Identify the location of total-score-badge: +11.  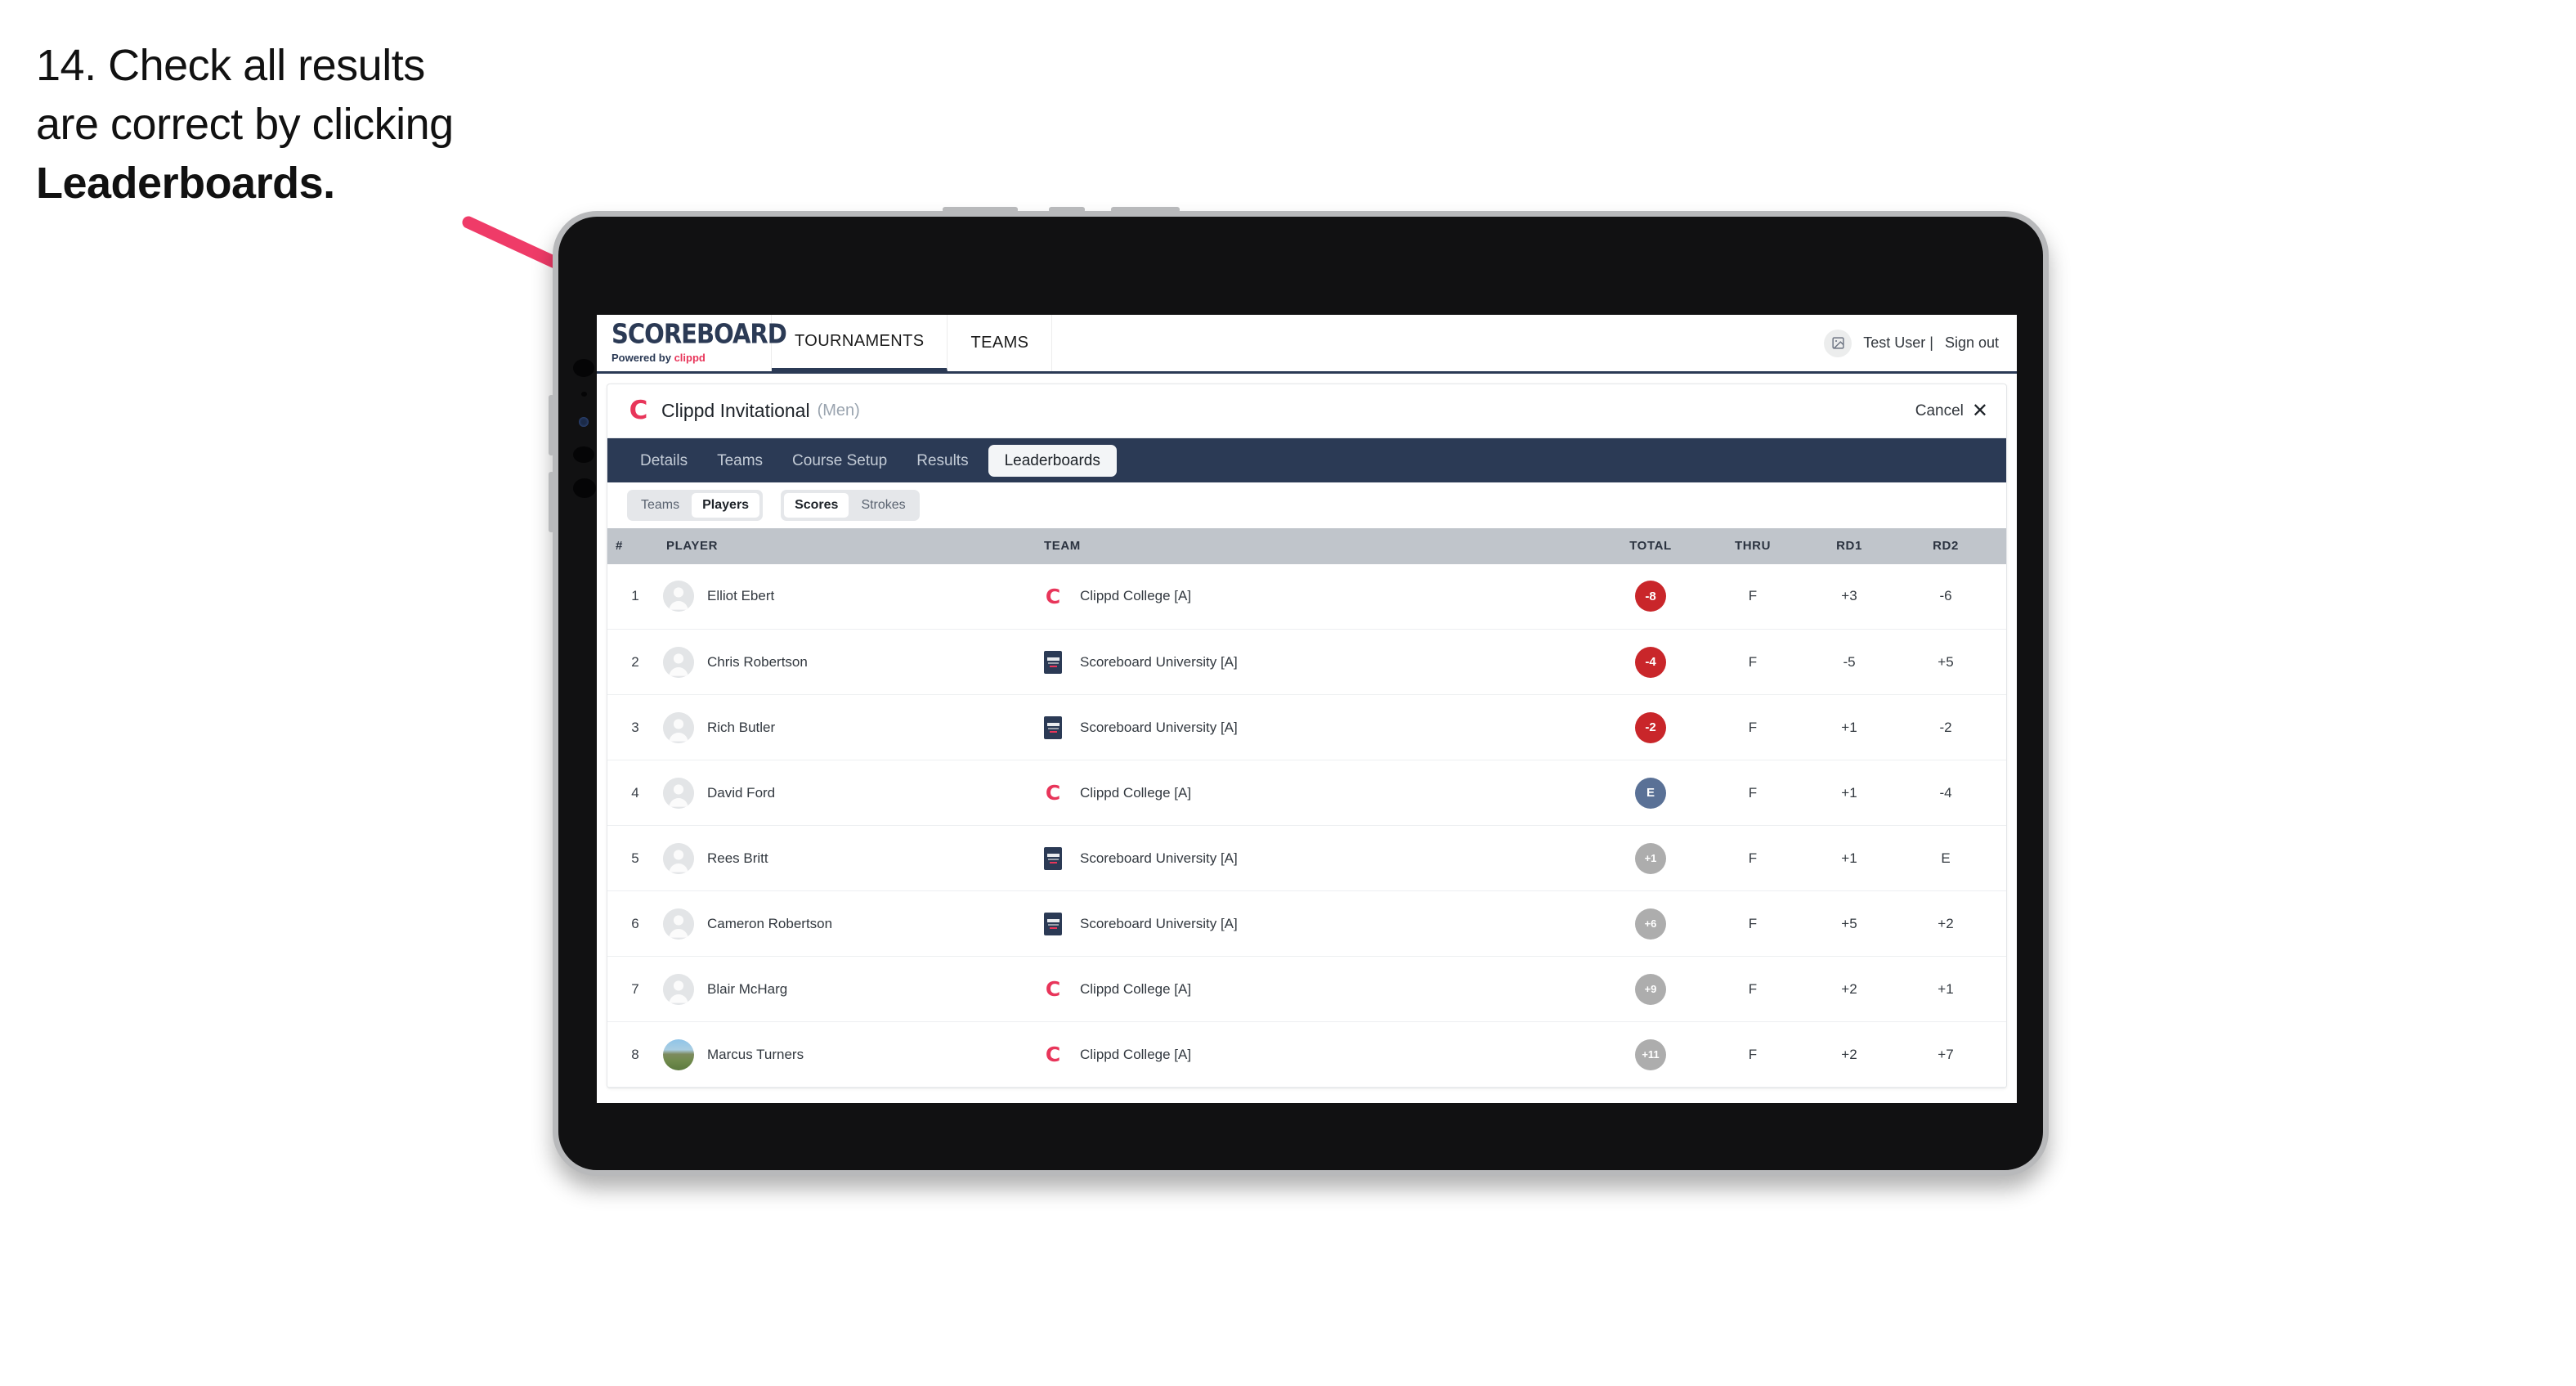
(1650, 1054).